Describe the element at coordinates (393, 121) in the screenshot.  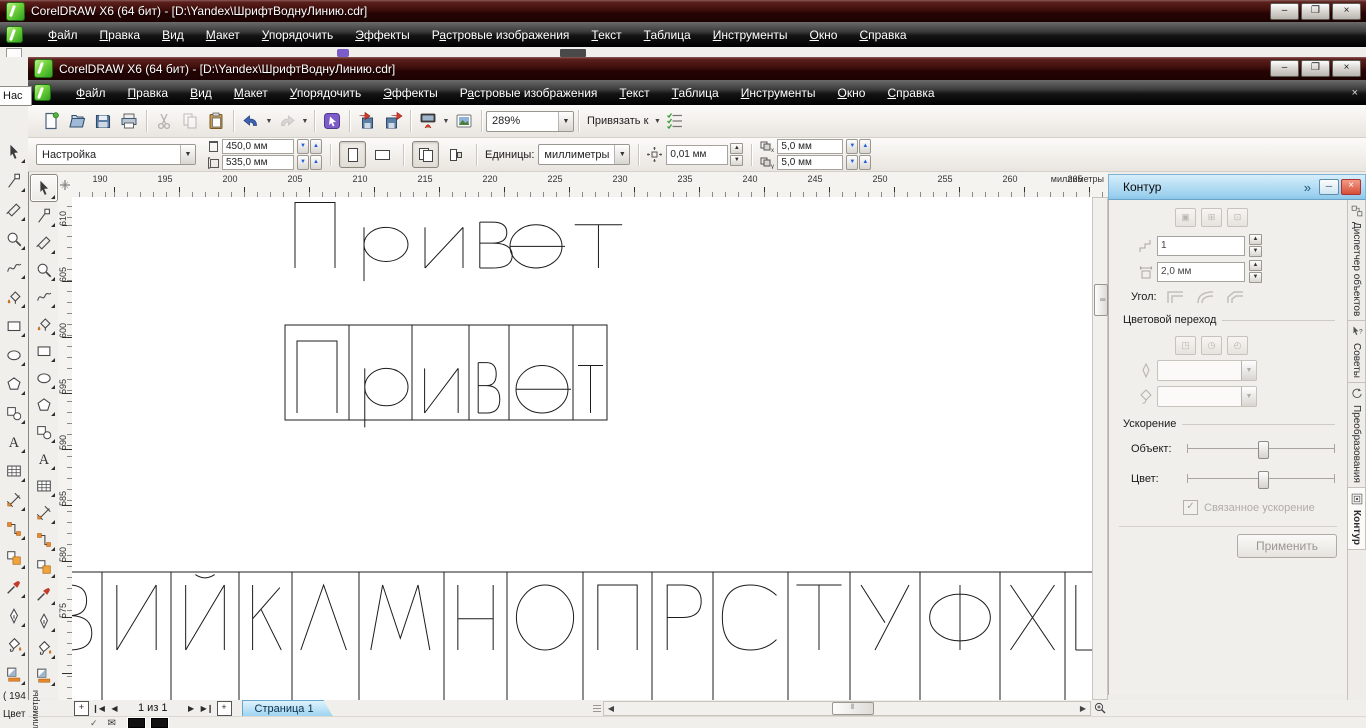
I see `export-button` at that location.